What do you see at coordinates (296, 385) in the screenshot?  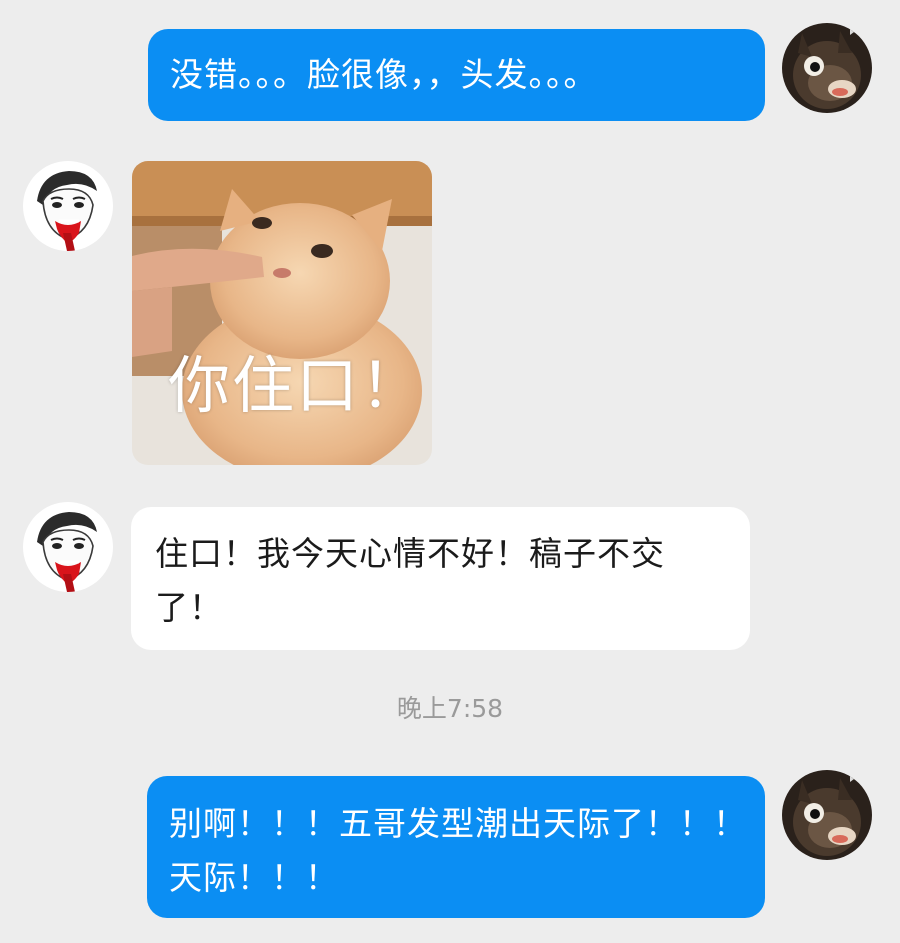 I see `sticker-caption: 你住口！` at bounding box center [296, 385].